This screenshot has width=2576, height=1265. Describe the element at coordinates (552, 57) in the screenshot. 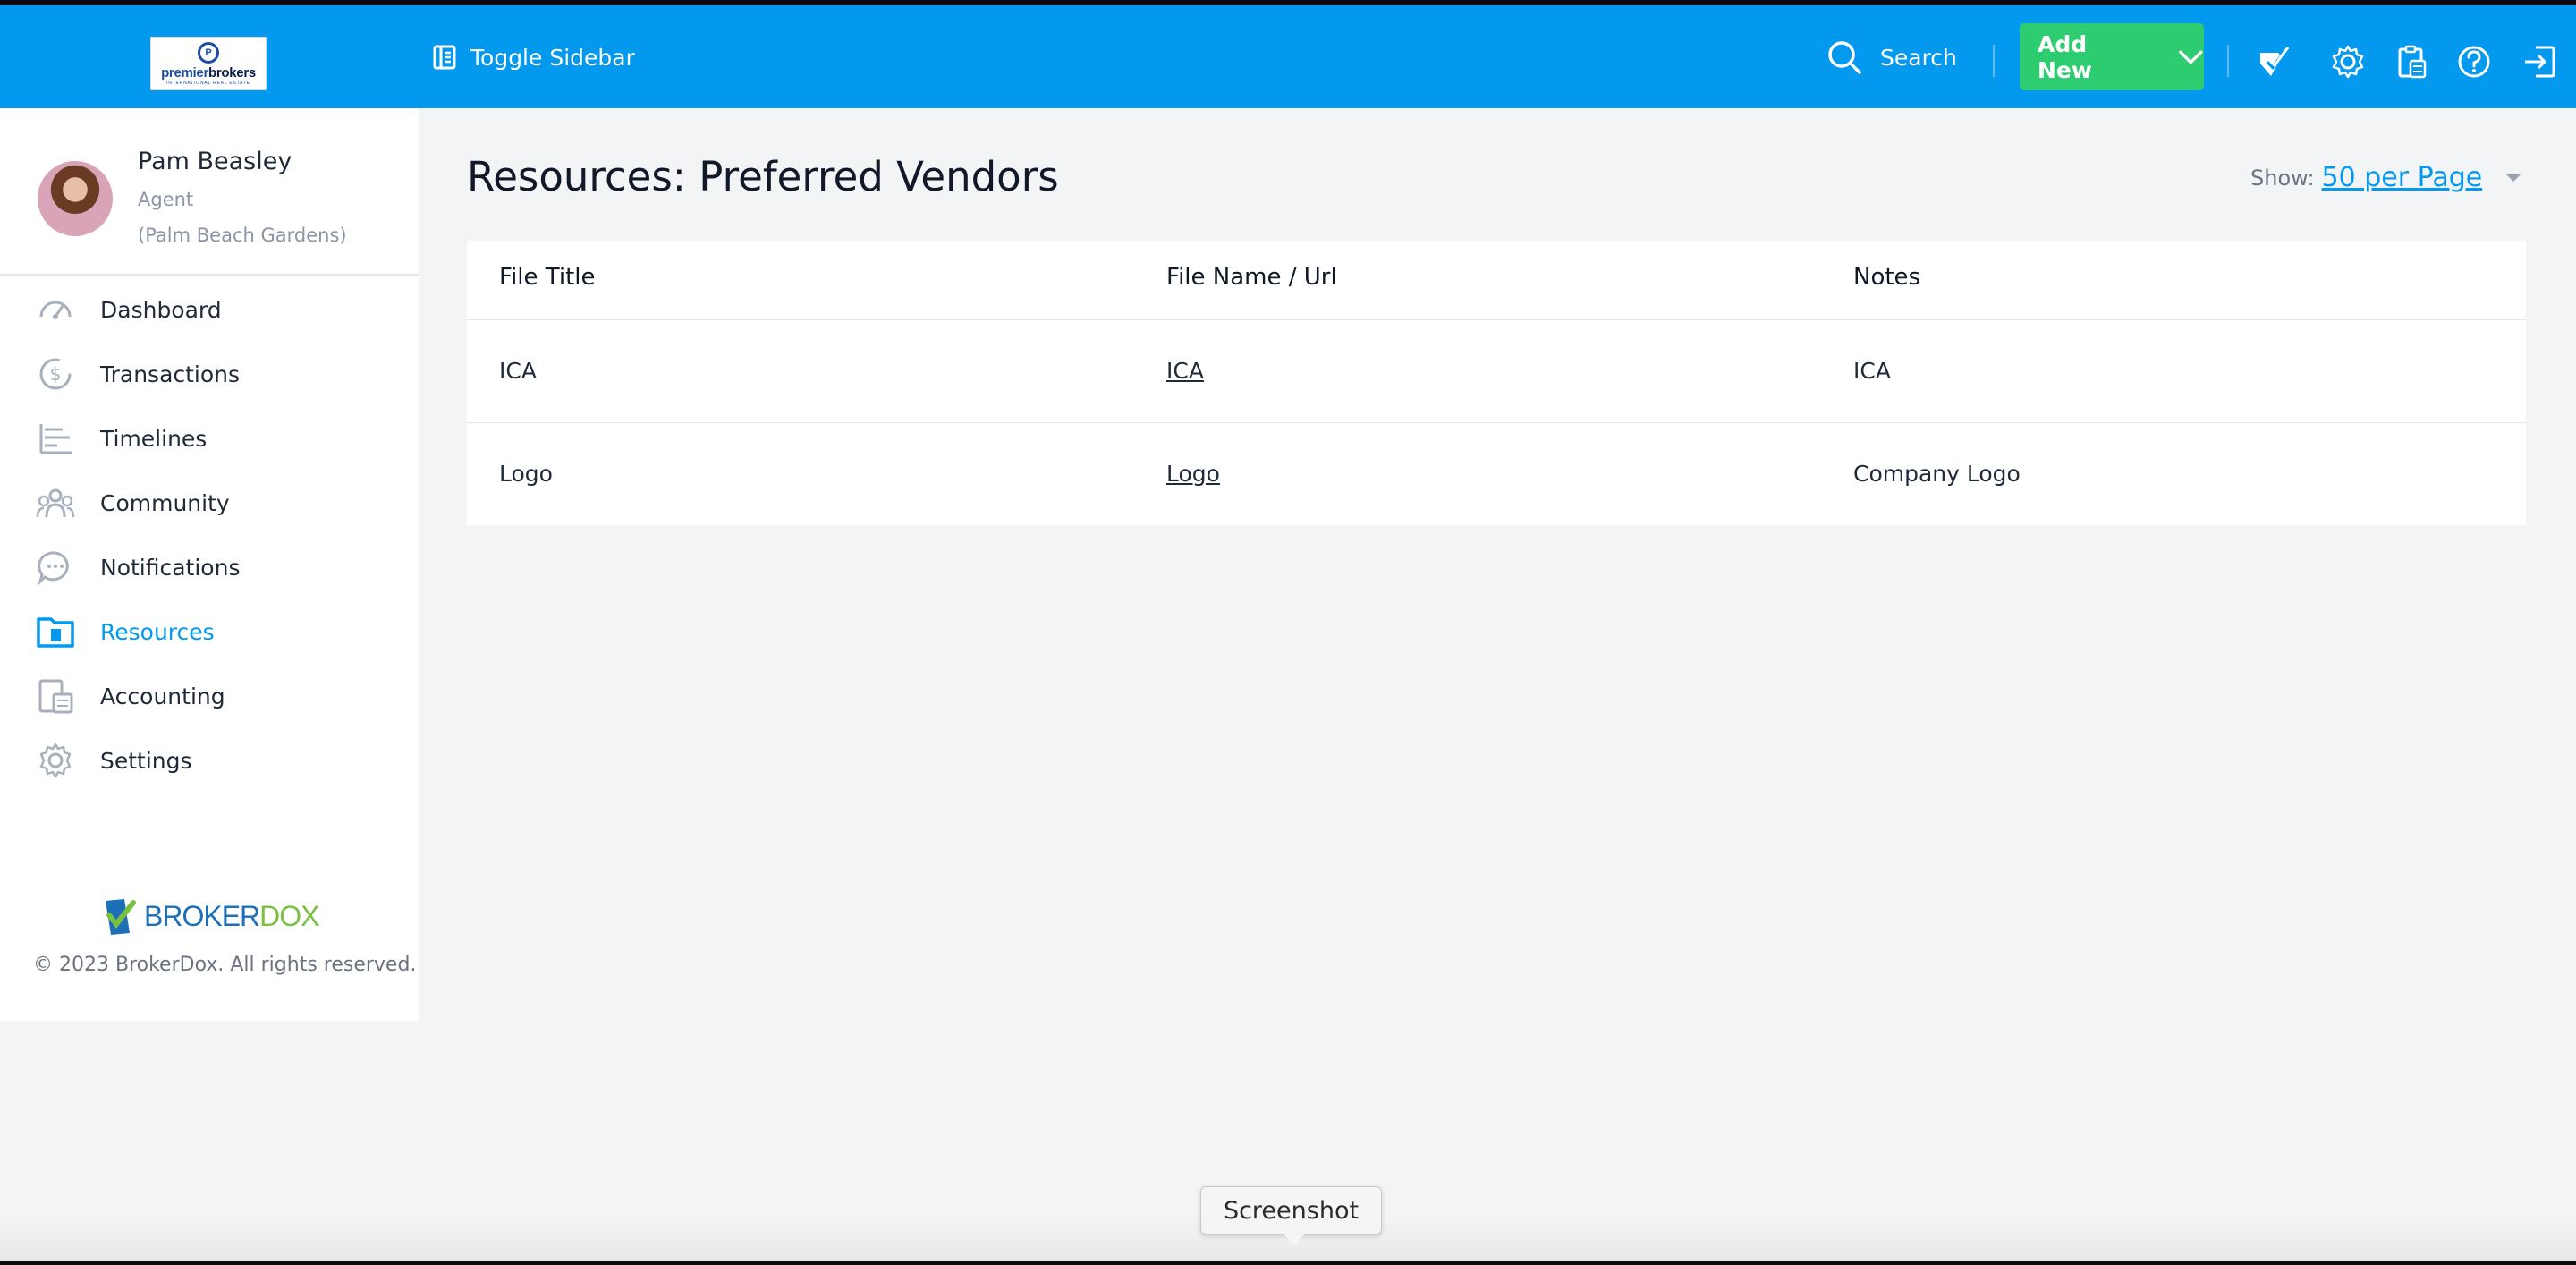

I see `toggle-sidebar-label: Toggle Sidebar` at that location.